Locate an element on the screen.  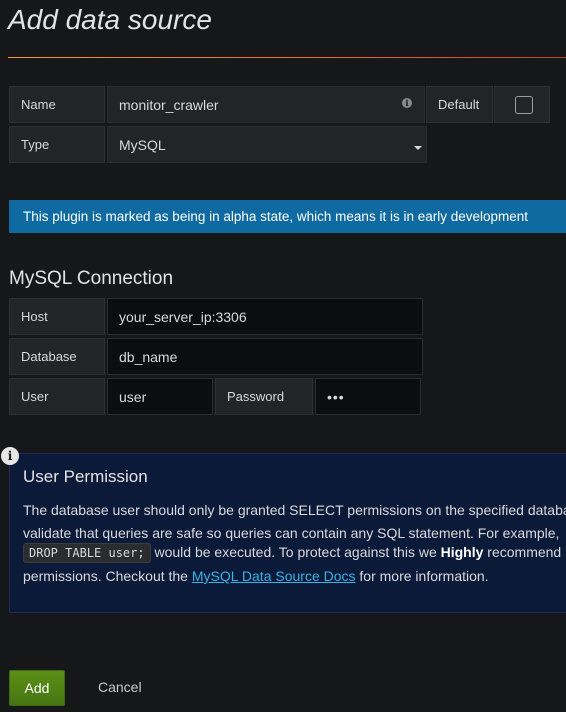
title-divider is located at coordinates (287, 57).